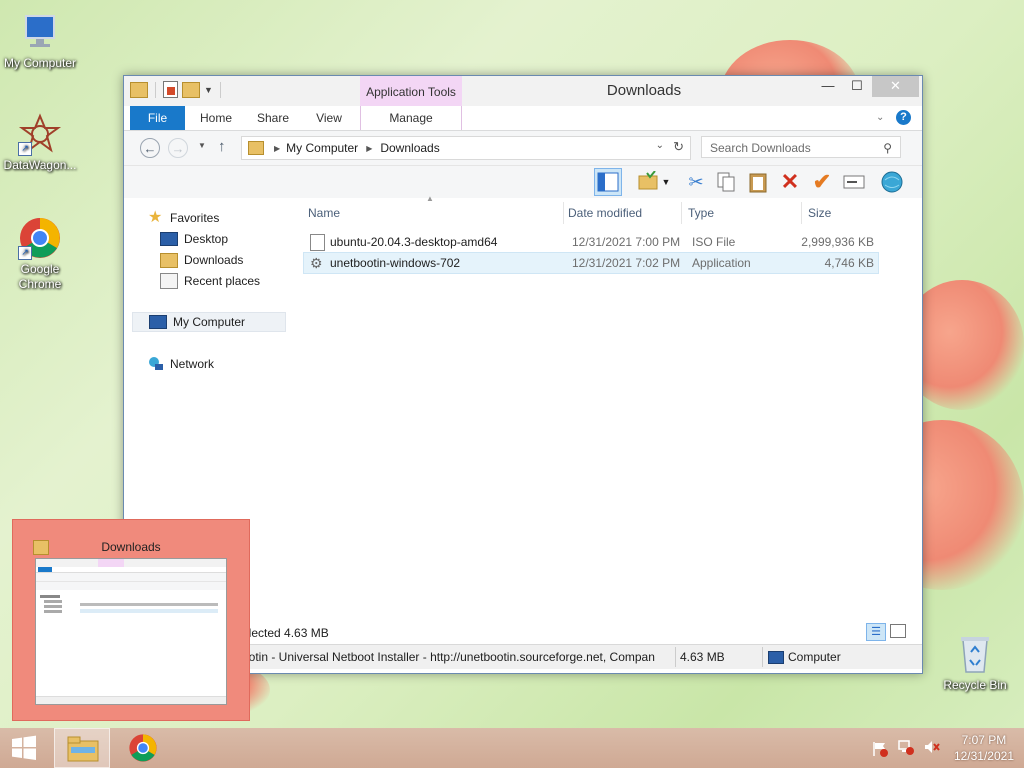 The image size is (1024, 768). Describe the element at coordinates (512, 748) in the screenshot. I see `taskbar: 7:07 PM 12/31/2021` at that location.